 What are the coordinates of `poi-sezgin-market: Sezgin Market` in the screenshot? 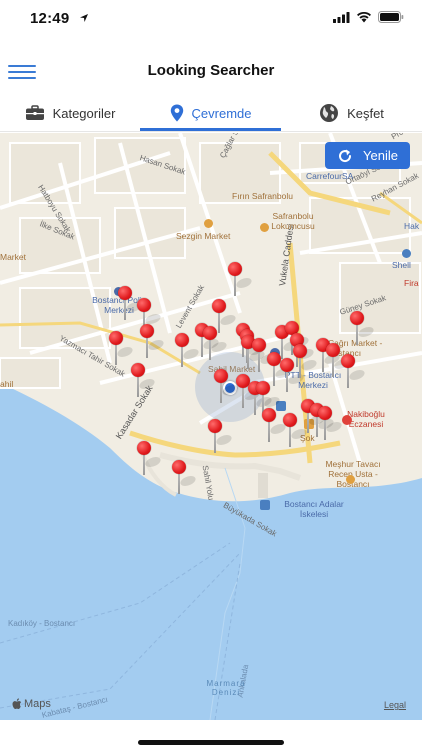 It's located at (203, 236).